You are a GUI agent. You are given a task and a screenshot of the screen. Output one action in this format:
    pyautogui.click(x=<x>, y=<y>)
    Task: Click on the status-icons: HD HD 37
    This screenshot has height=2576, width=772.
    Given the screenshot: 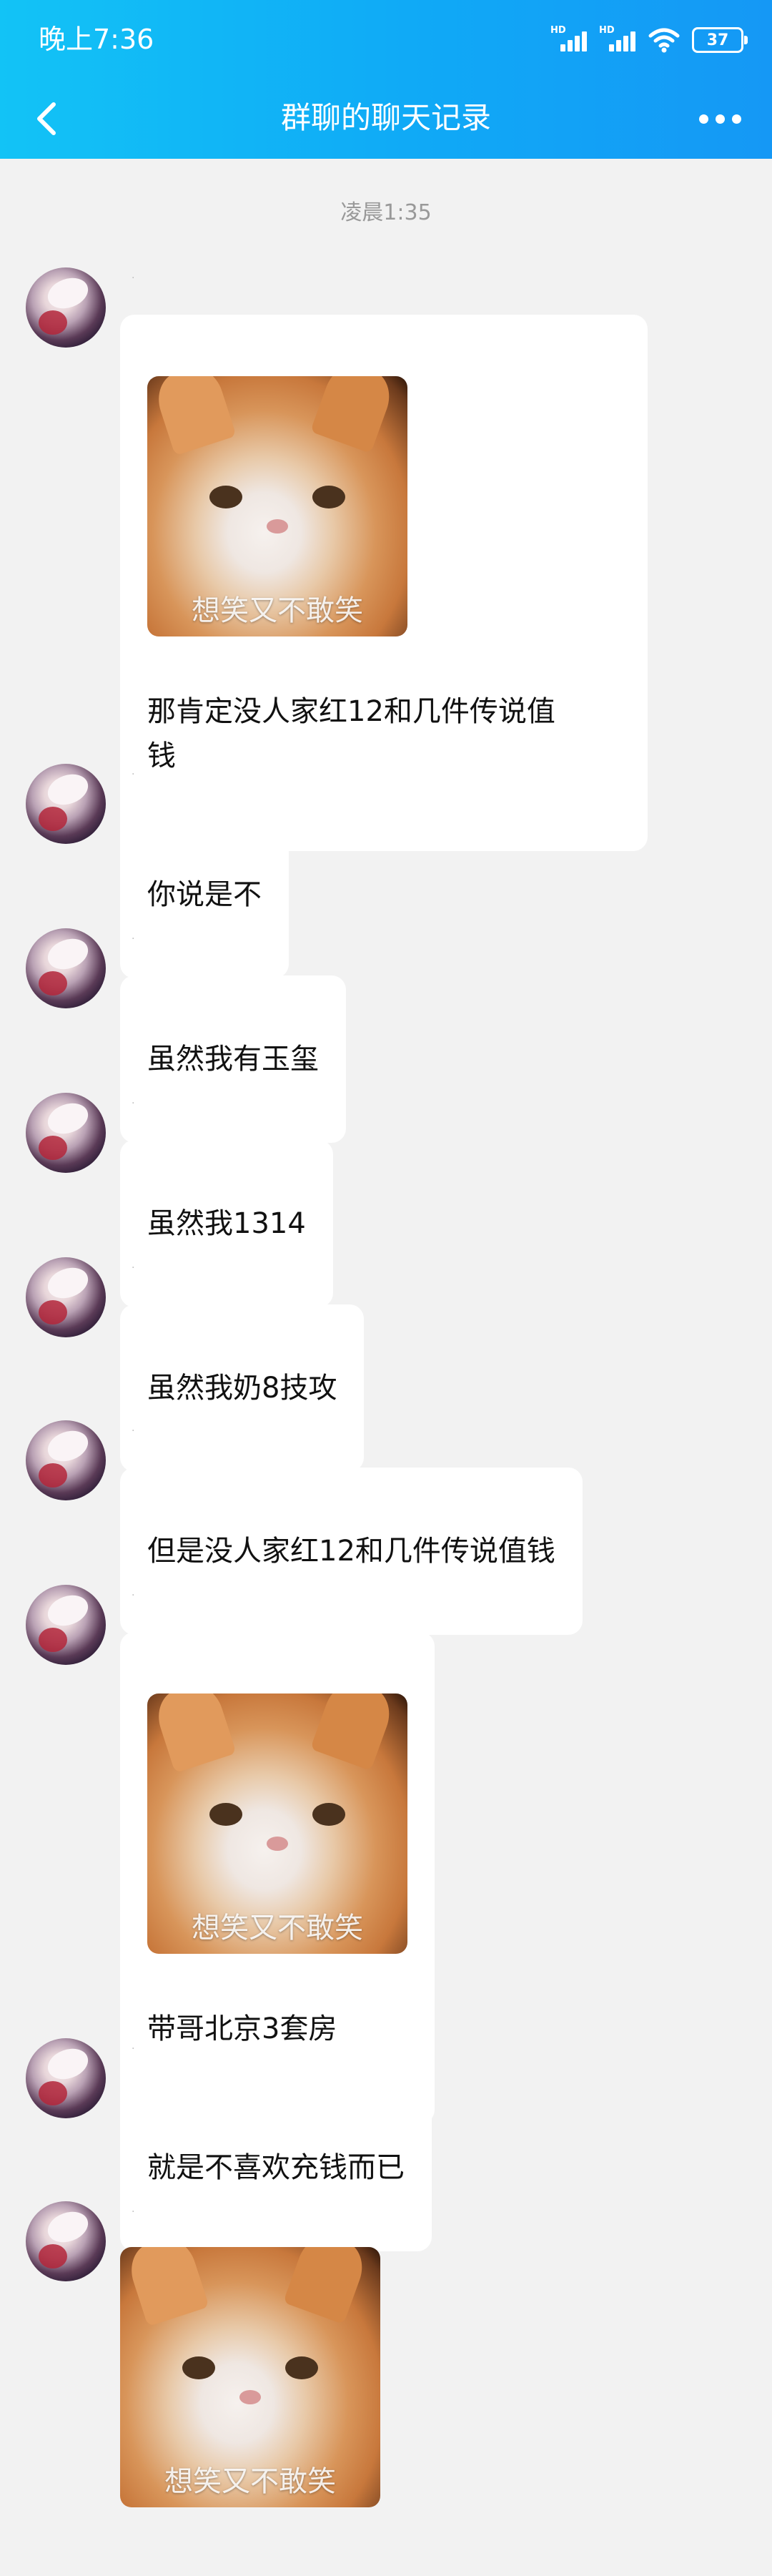 What is the action you would take?
    pyautogui.click(x=649, y=40)
    